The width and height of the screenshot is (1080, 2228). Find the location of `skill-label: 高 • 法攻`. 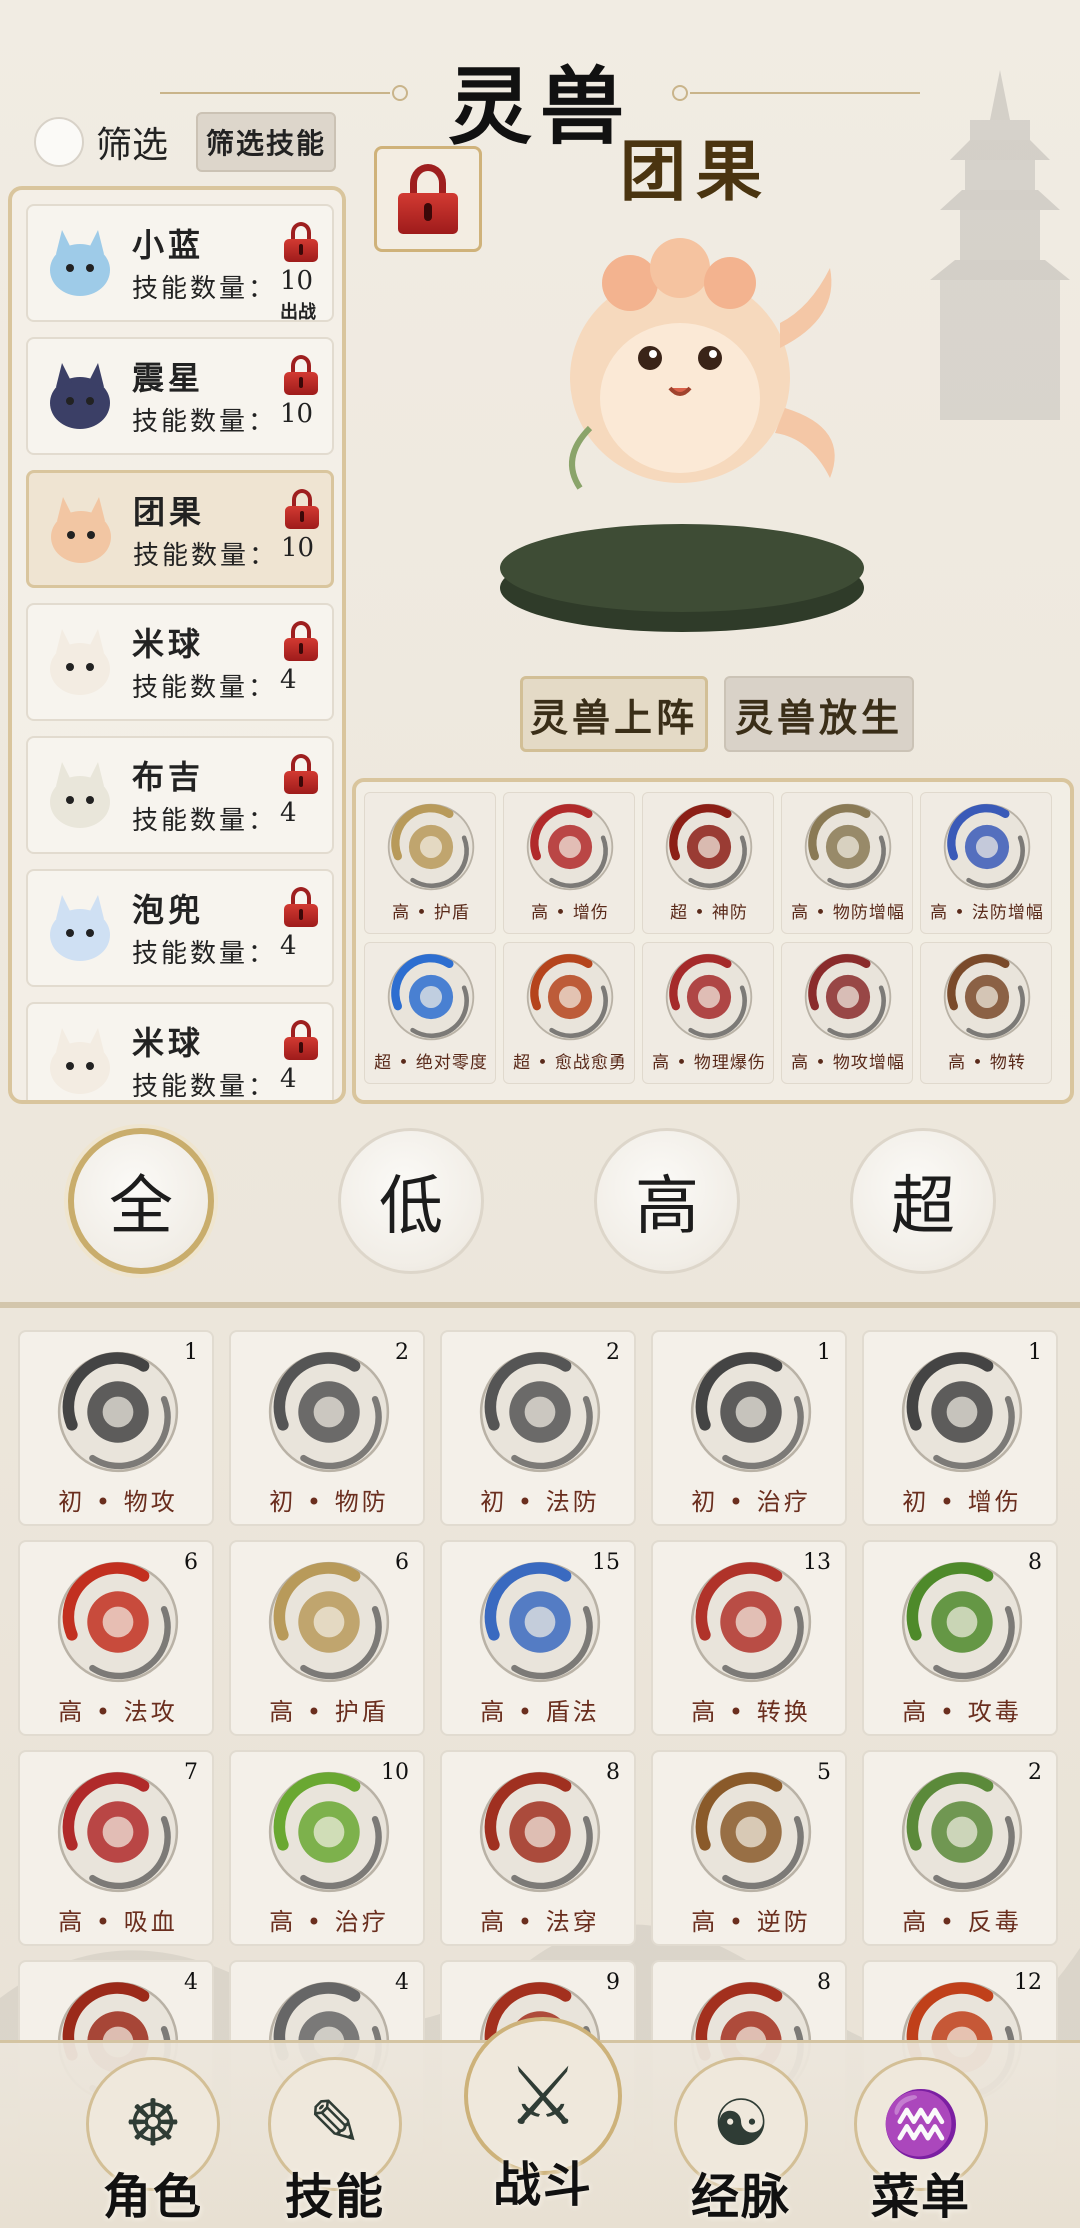

skill-label: 高 • 法攻 is located at coordinates (118, 1712).